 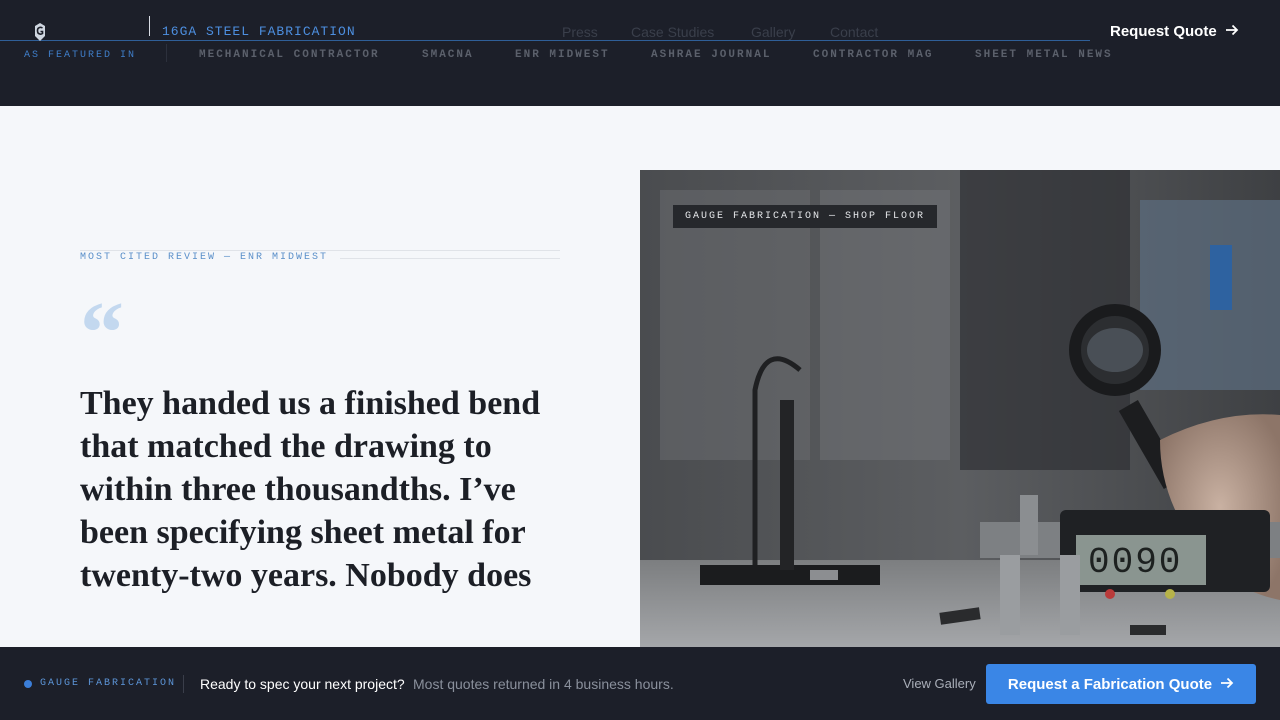 I want to click on request-quote-label: Request Quote, so click(x=1163, y=31).